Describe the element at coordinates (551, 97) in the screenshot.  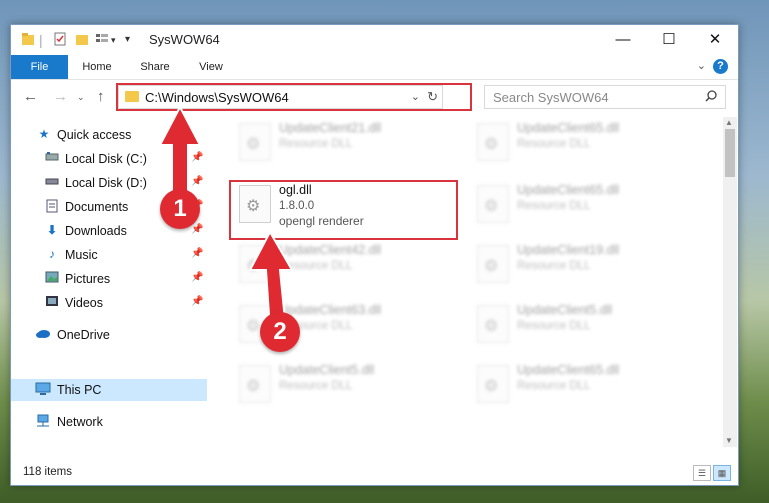
I see `search-placeholder: Search SysWOW64` at that location.